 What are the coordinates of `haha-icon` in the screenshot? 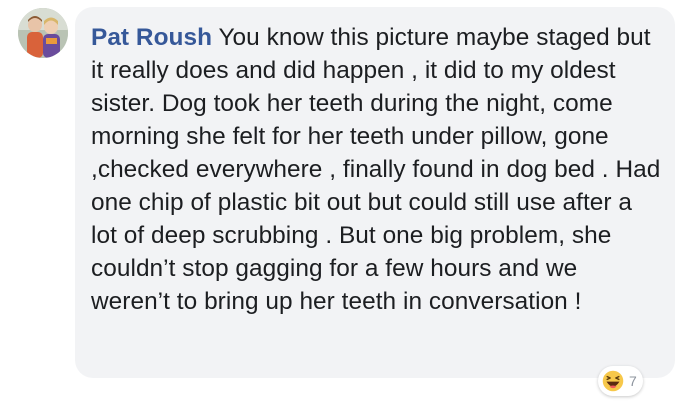 It's located at (613, 381).